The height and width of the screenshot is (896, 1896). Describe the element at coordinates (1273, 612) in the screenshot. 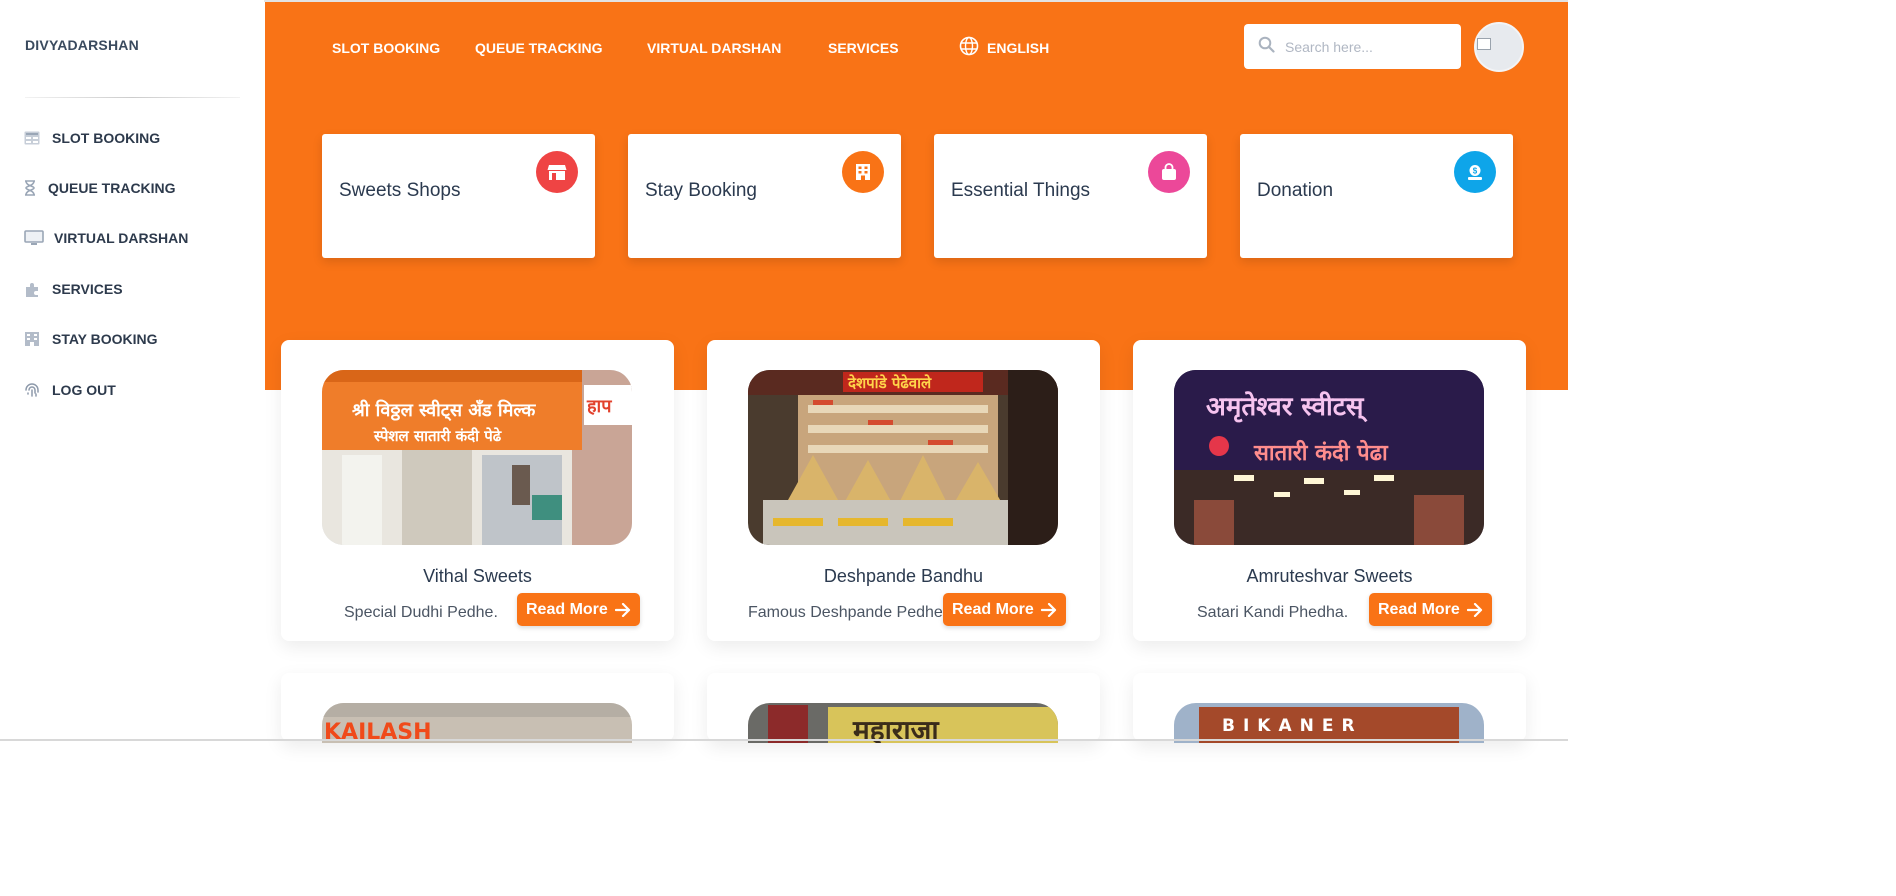

I see `shop-description: Satari Kandi Phedha.` at that location.